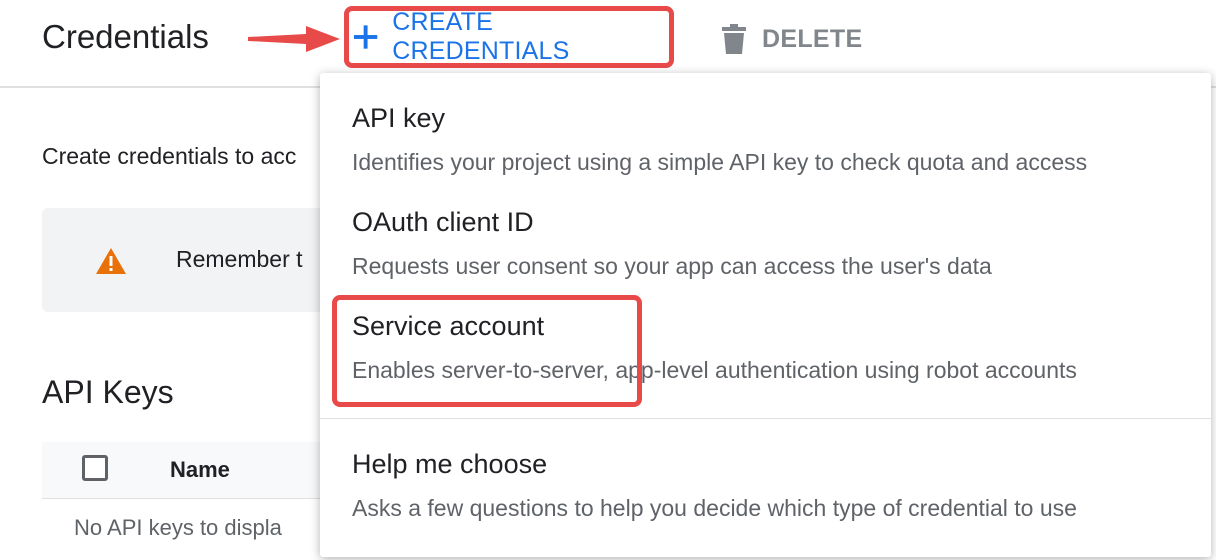 The height and width of the screenshot is (560, 1216). I want to click on empty-state-text: No API keys to displa, so click(178, 527).